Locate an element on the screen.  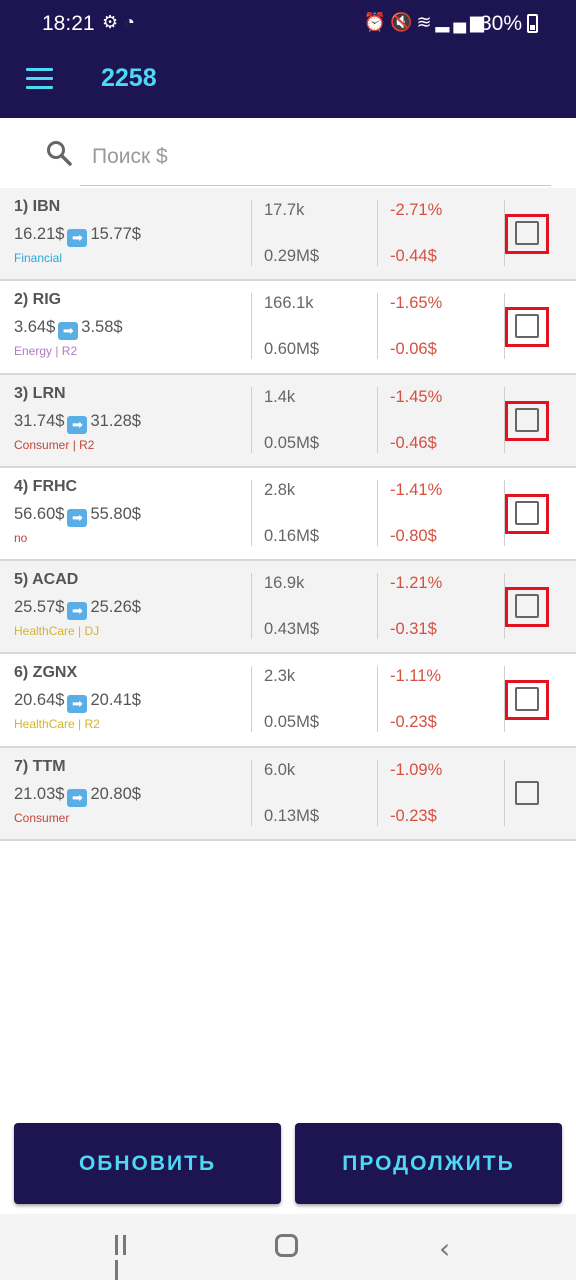
status-system-icons: ⏰🔇≋▂▄▆ is located at coordinates (426, 22).